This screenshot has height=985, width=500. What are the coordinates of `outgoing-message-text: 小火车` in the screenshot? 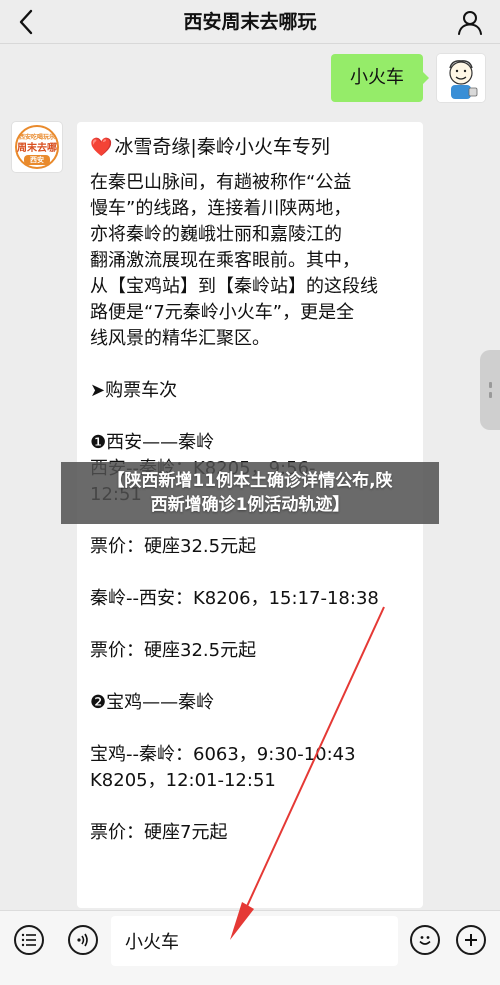 It's located at (377, 77).